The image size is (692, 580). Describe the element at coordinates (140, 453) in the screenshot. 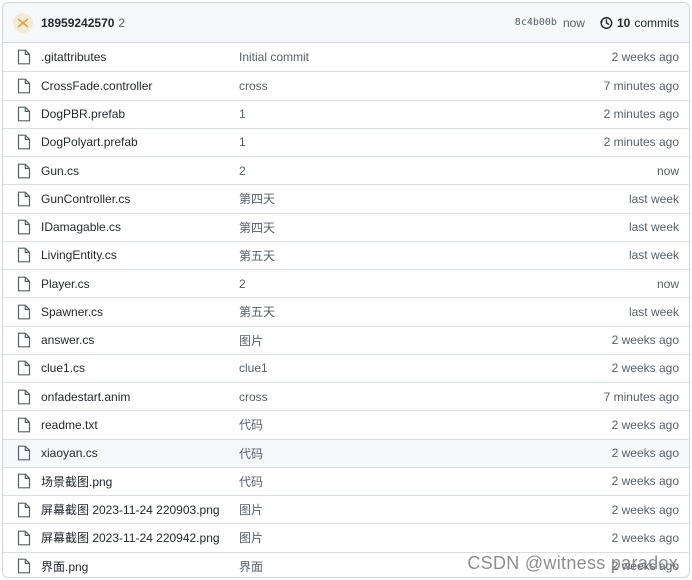

I see `file-name-link: xiaoyan.cs` at that location.